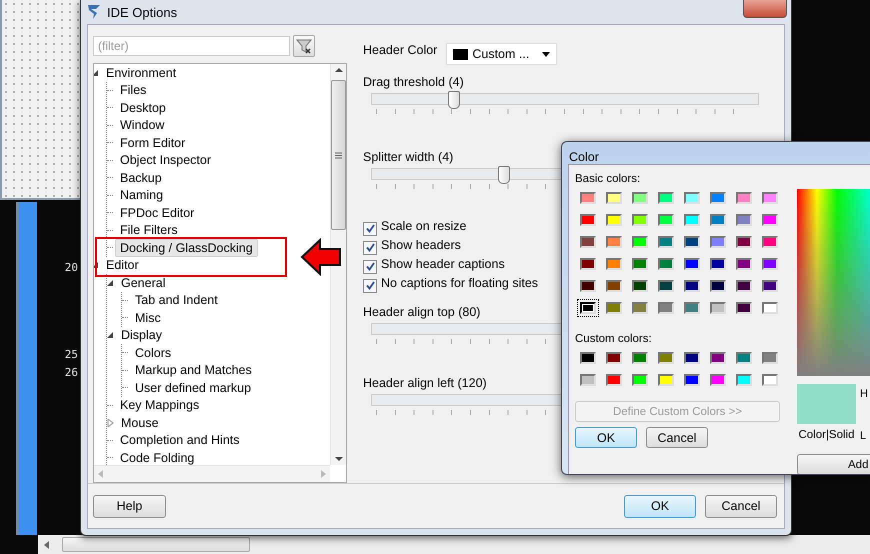 Image resolution: width=870 pixels, height=554 pixels. I want to click on slider-label: Header align left (120), so click(425, 383).